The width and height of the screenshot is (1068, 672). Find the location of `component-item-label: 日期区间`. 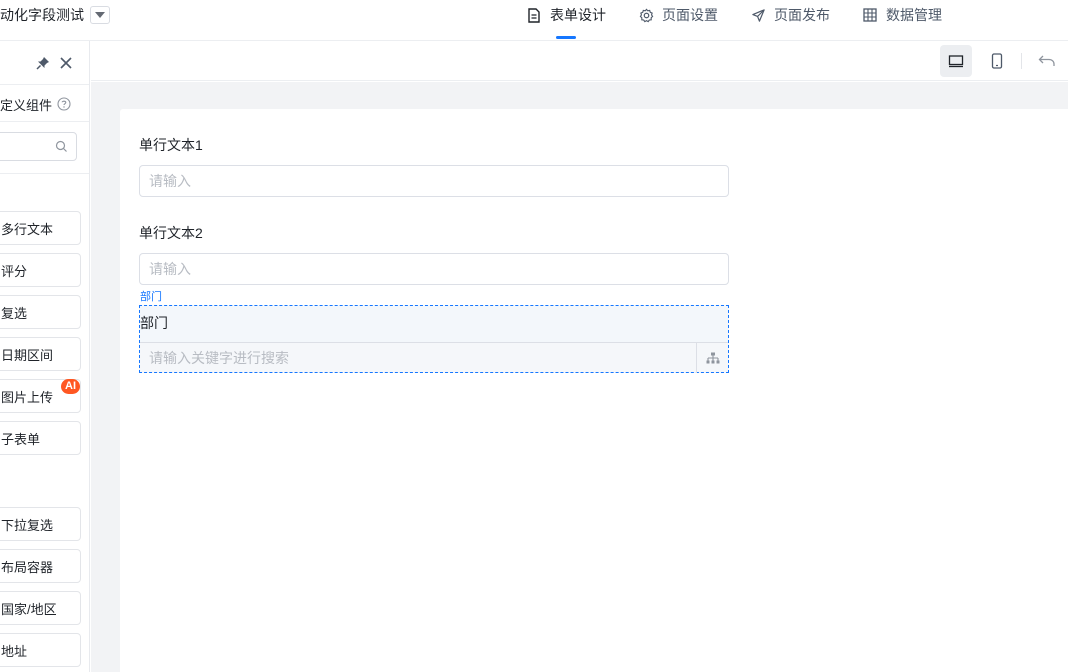

component-item-label: 日期区间 is located at coordinates (27, 355).